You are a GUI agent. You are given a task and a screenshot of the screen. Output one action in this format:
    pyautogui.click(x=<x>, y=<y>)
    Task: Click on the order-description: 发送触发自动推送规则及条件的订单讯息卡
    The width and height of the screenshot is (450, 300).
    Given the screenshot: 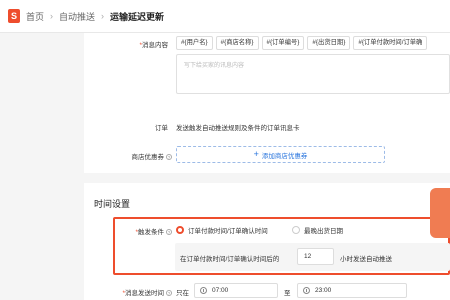 What is the action you would take?
    pyautogui.click(x=238, y=128)
    